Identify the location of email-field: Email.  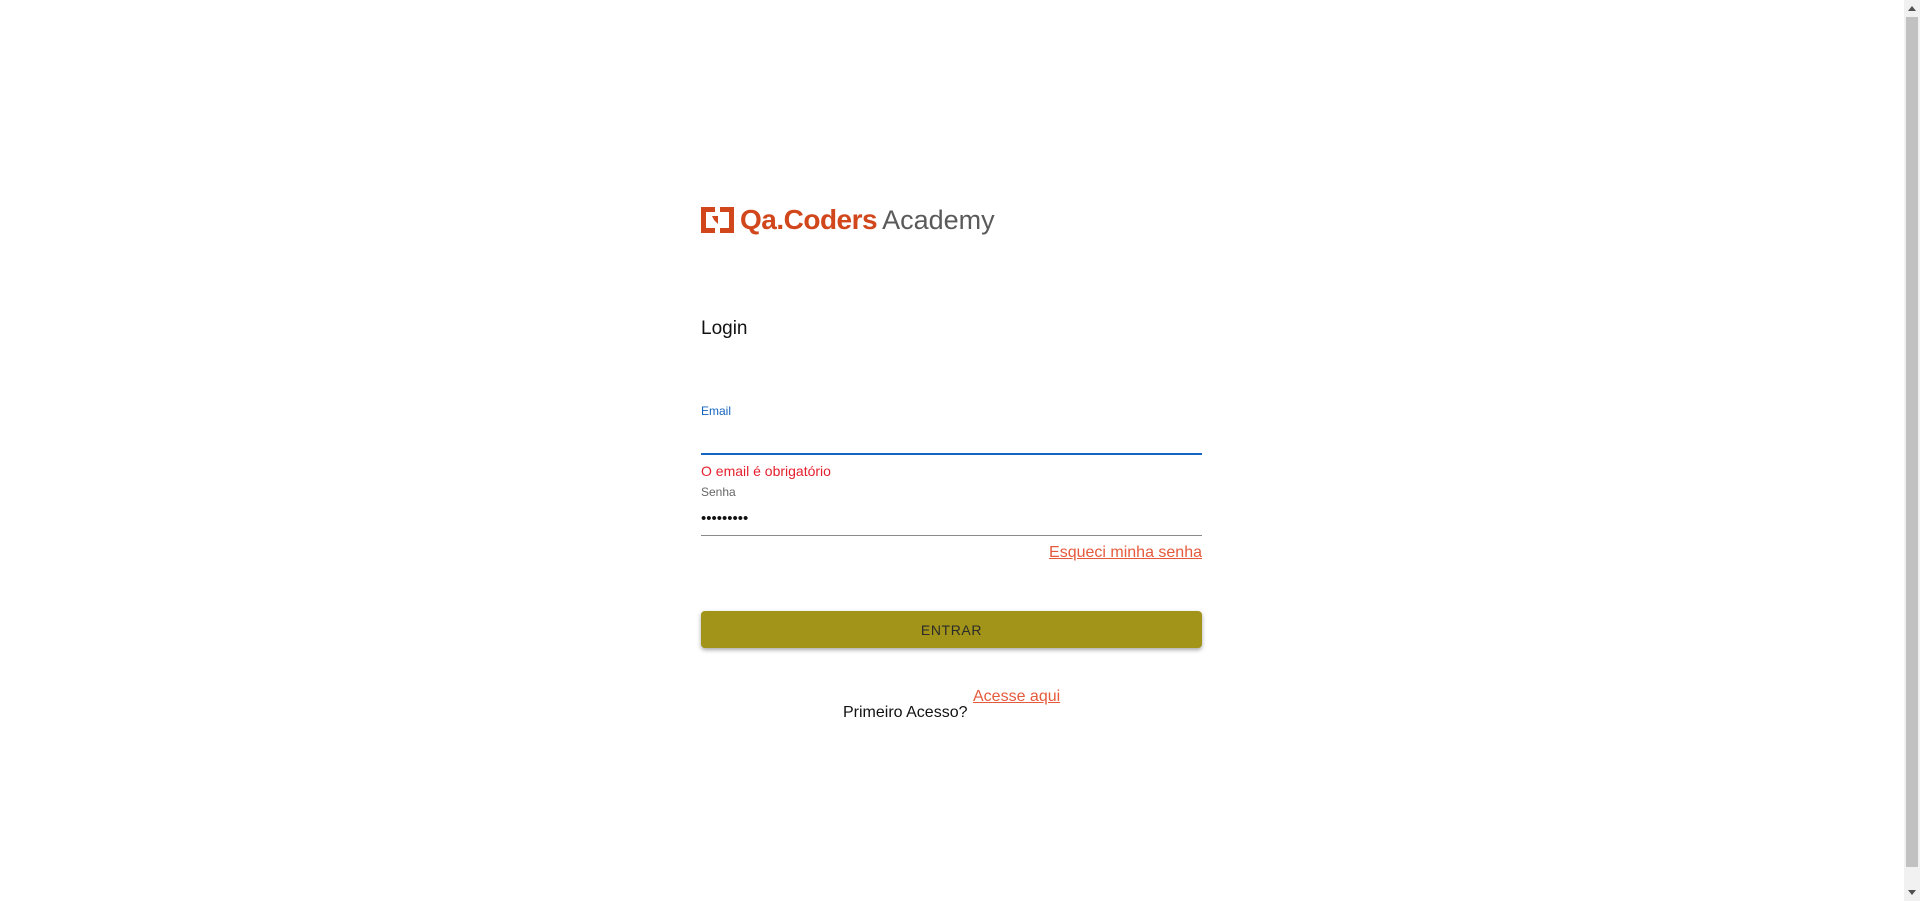
(951, 430).